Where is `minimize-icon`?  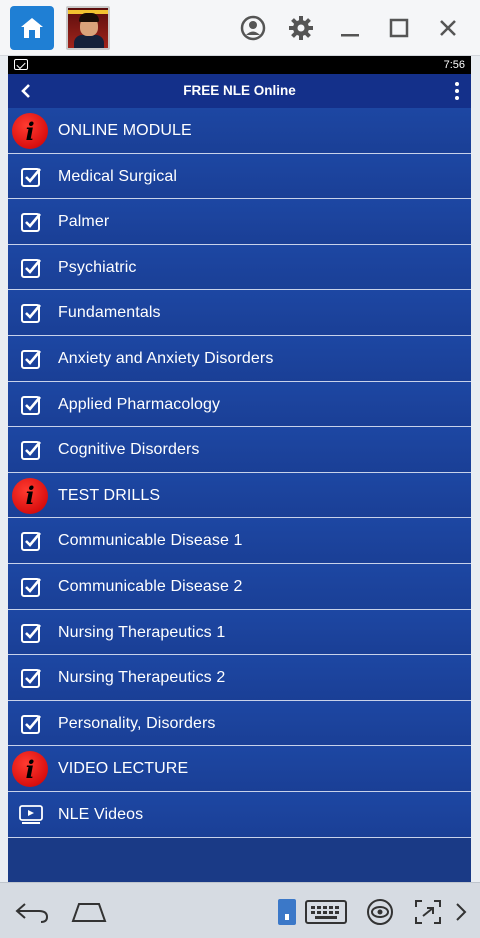 minimize-icon is located at coordinates (350, 28).